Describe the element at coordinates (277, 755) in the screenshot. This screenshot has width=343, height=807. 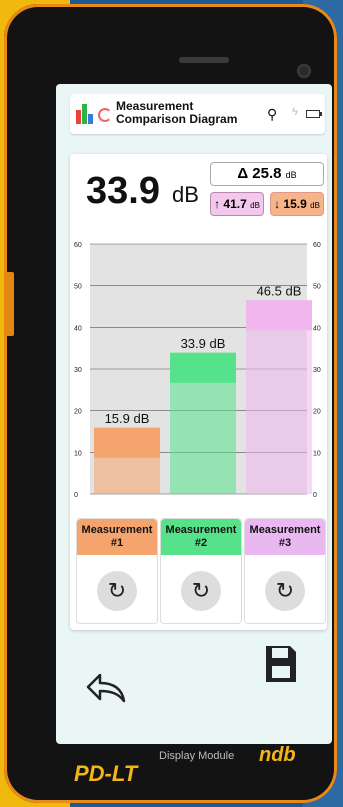
I see `brand-logo: ndb` at that location.